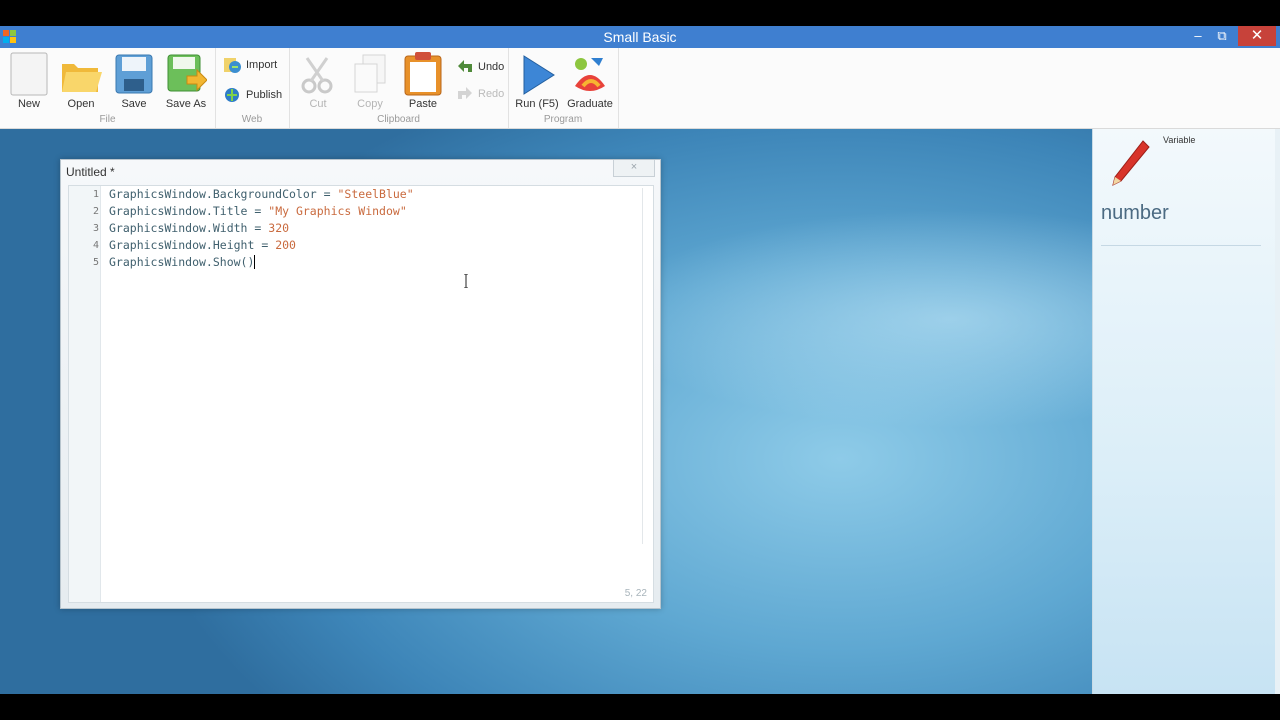  I want to click on line-number: 1, so click(95, 194).